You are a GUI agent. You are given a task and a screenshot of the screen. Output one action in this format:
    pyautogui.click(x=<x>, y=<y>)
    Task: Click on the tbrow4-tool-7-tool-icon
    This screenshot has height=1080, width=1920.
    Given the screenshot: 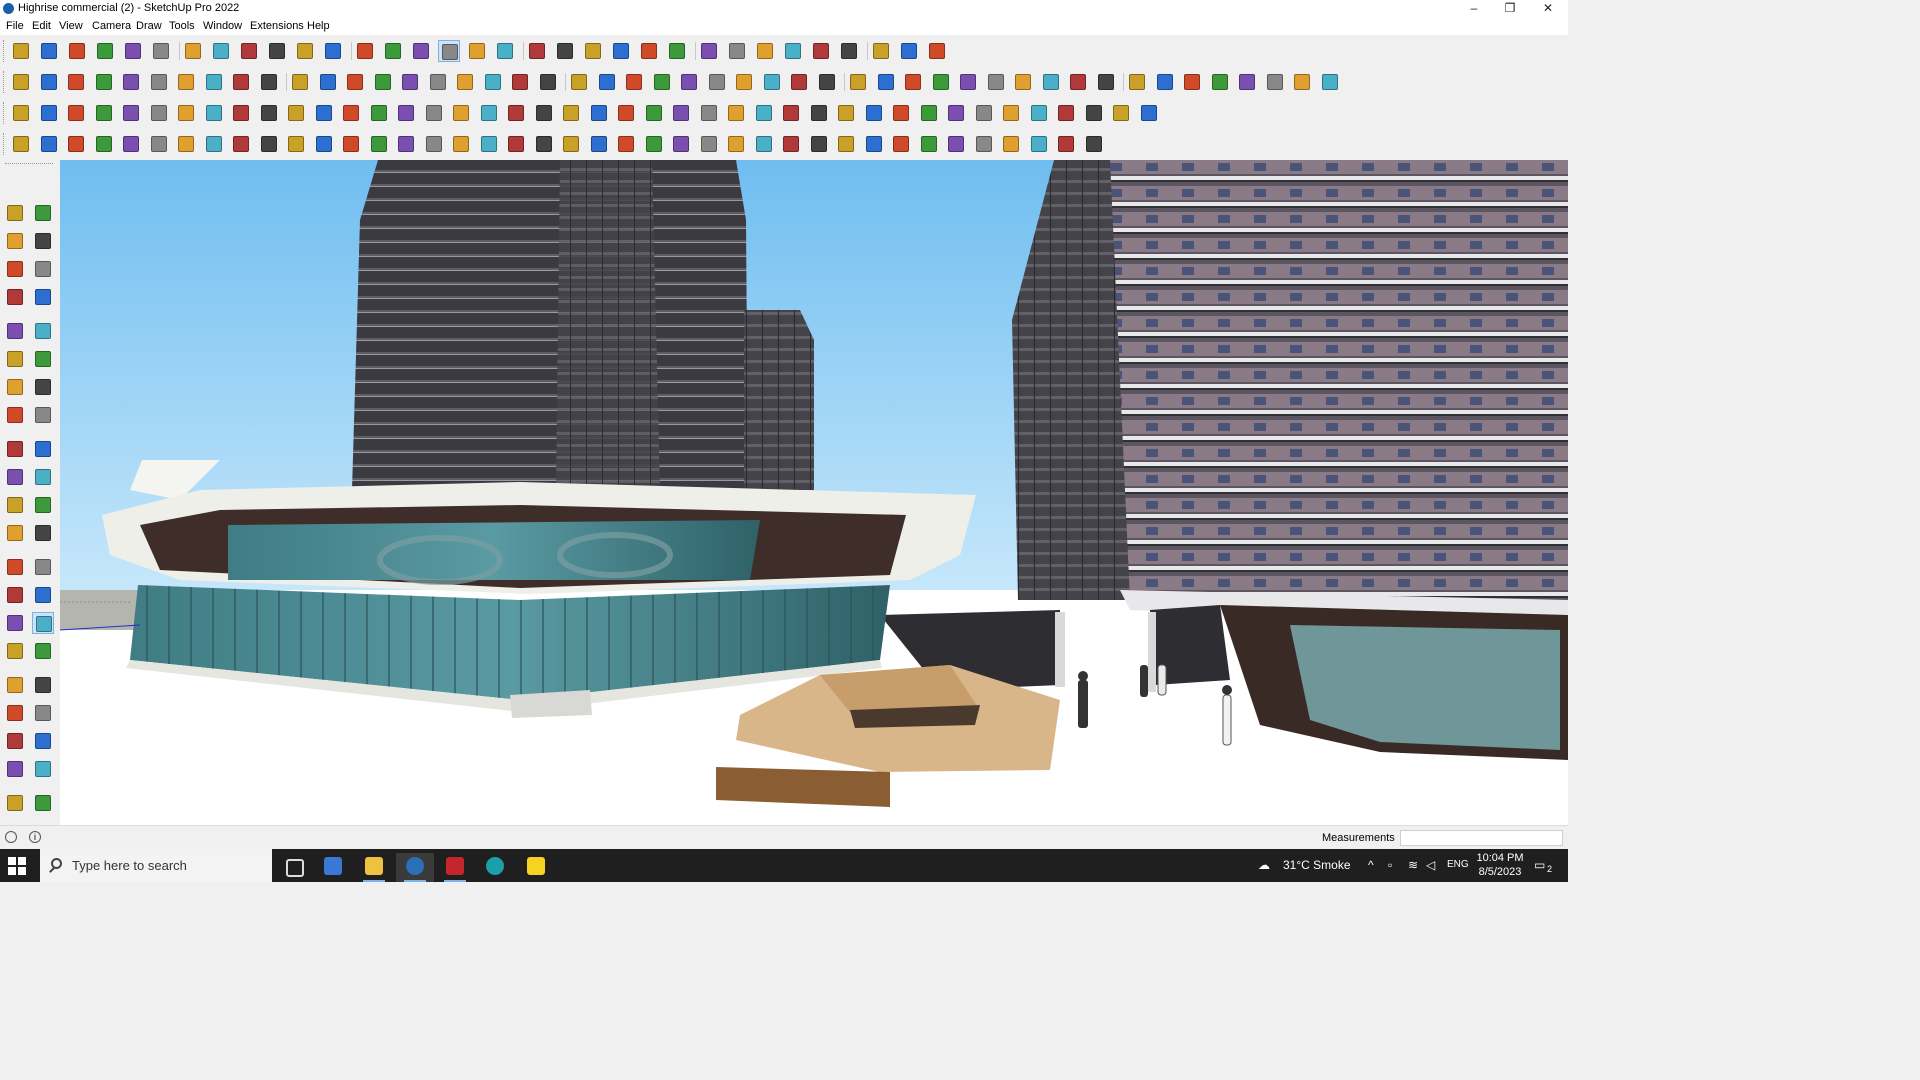 What is the action you would take?
    pyautogui.click(x=186, y=144)
    